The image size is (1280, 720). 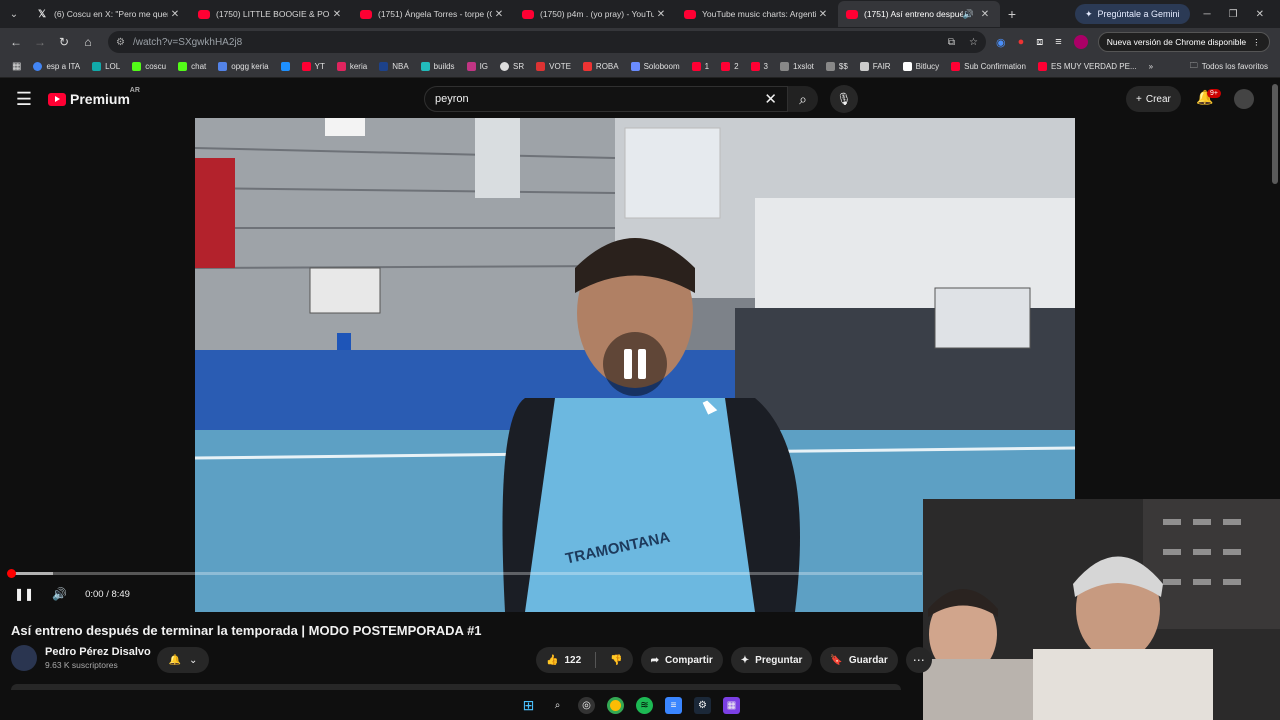 What do you see at coordinates (1058, 42) in the screenshot?
I see `media-controls-icon: ≡` at bounding box center [1058, 42].